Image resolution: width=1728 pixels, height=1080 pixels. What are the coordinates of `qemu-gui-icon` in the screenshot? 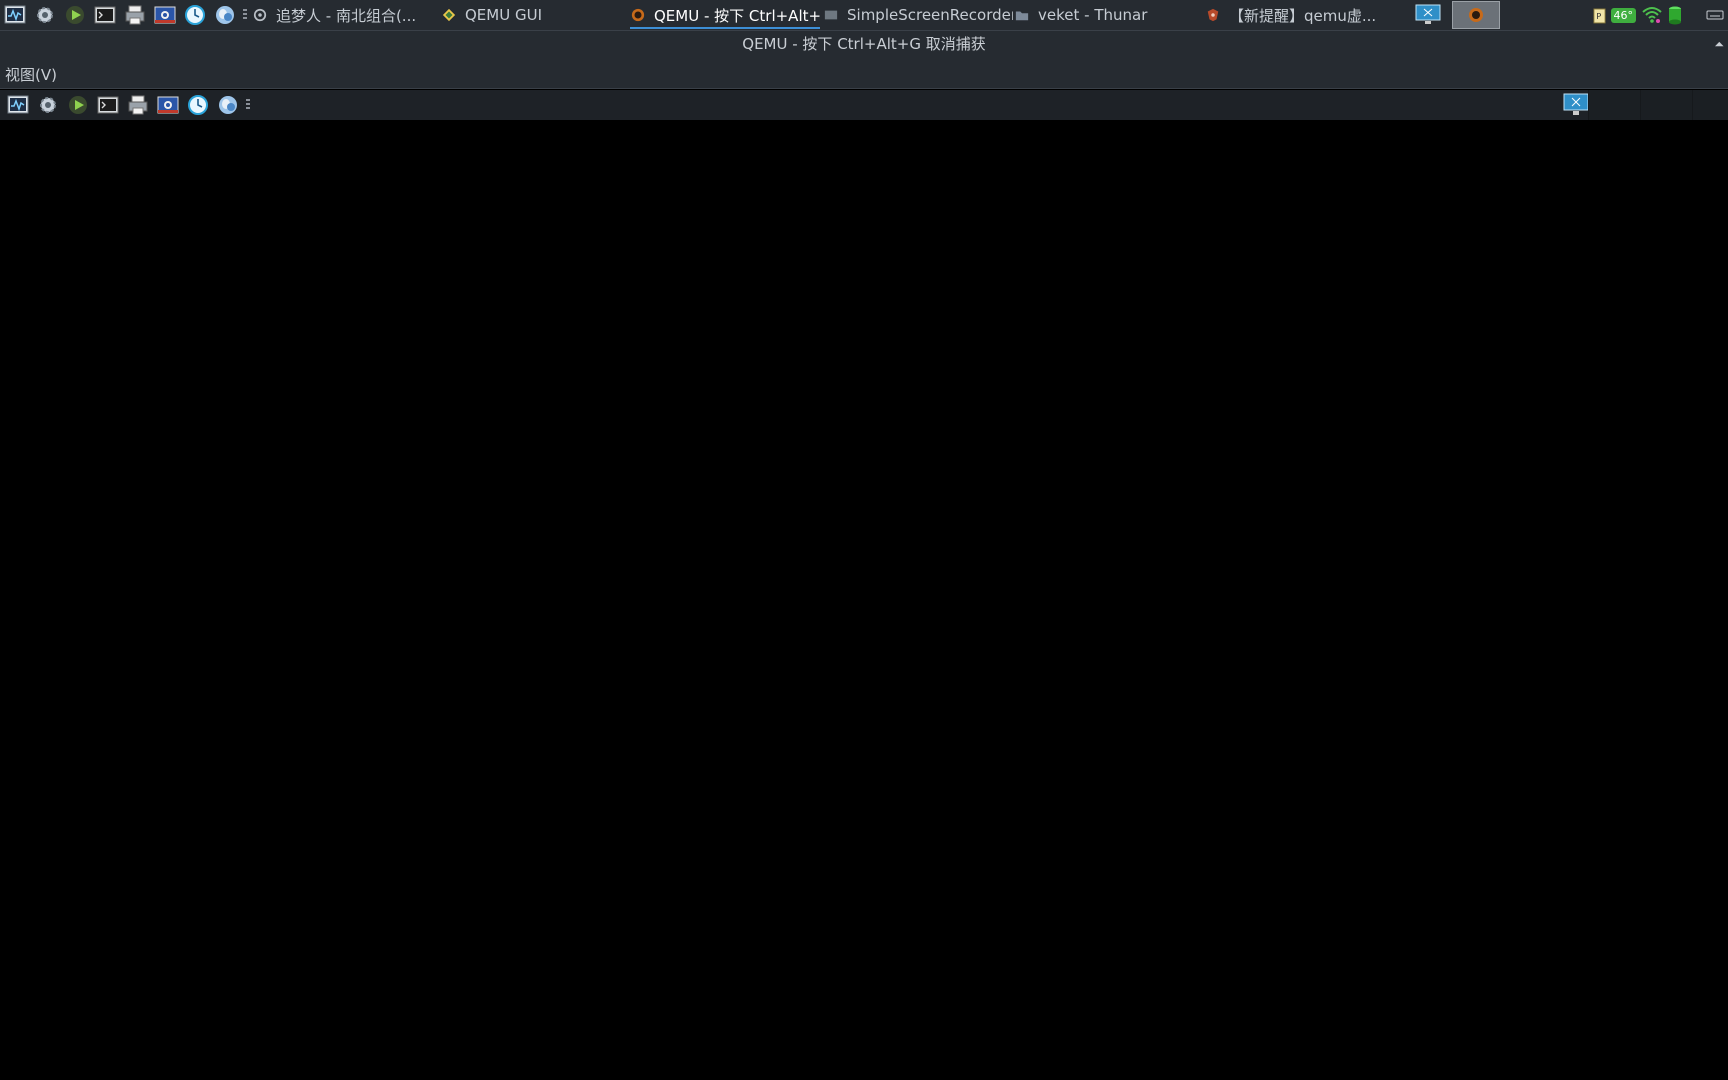 It's located at (449, 15).